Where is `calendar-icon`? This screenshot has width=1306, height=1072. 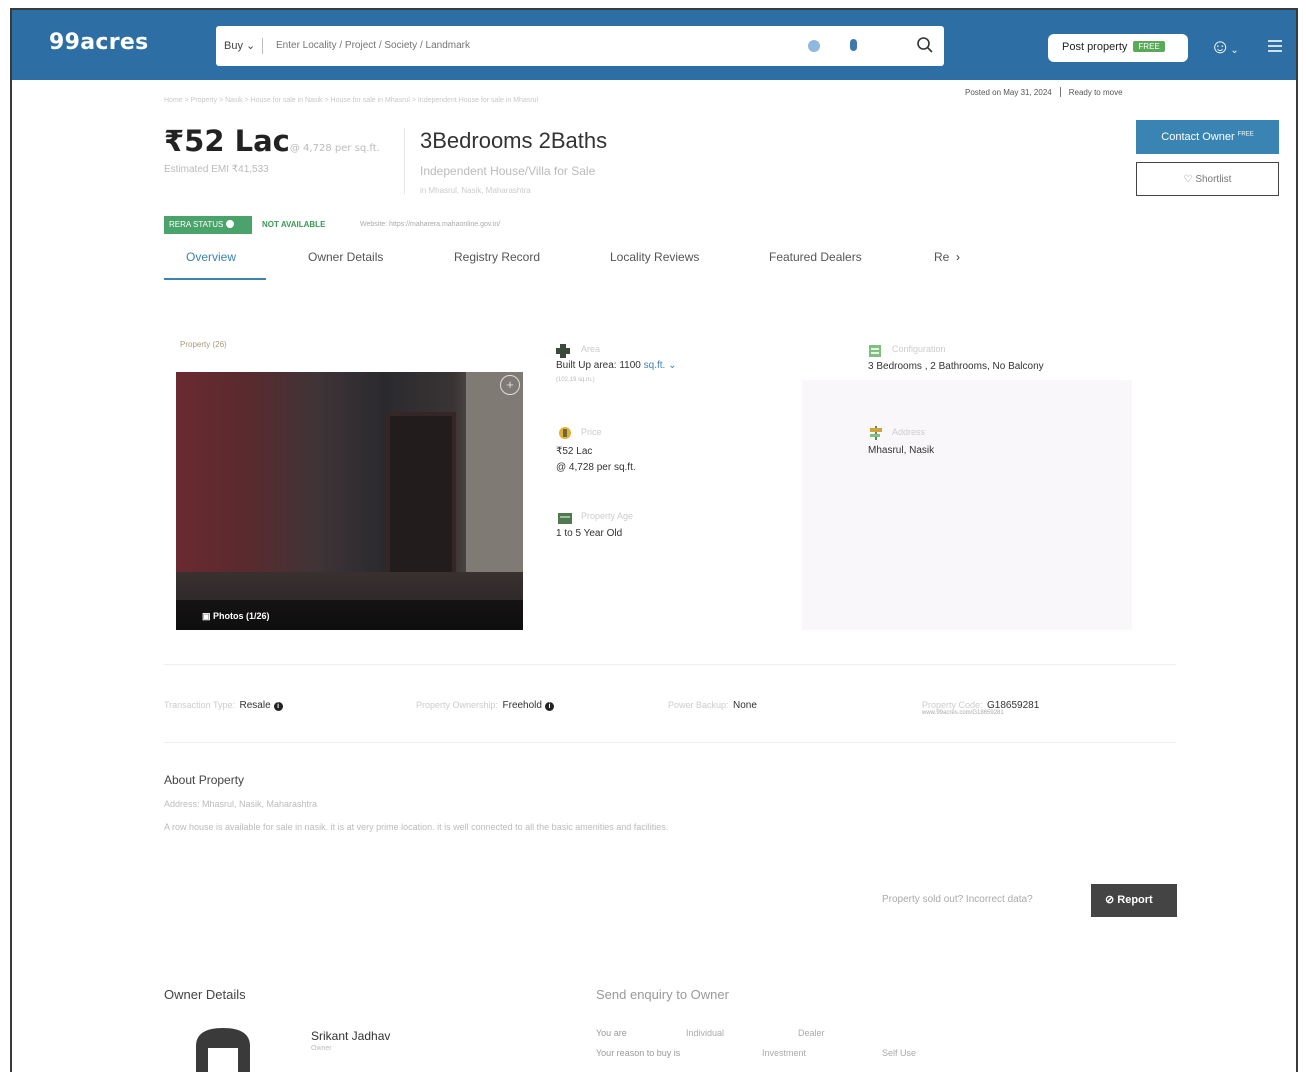
calendar-icon is located at coordinates (565, 518).